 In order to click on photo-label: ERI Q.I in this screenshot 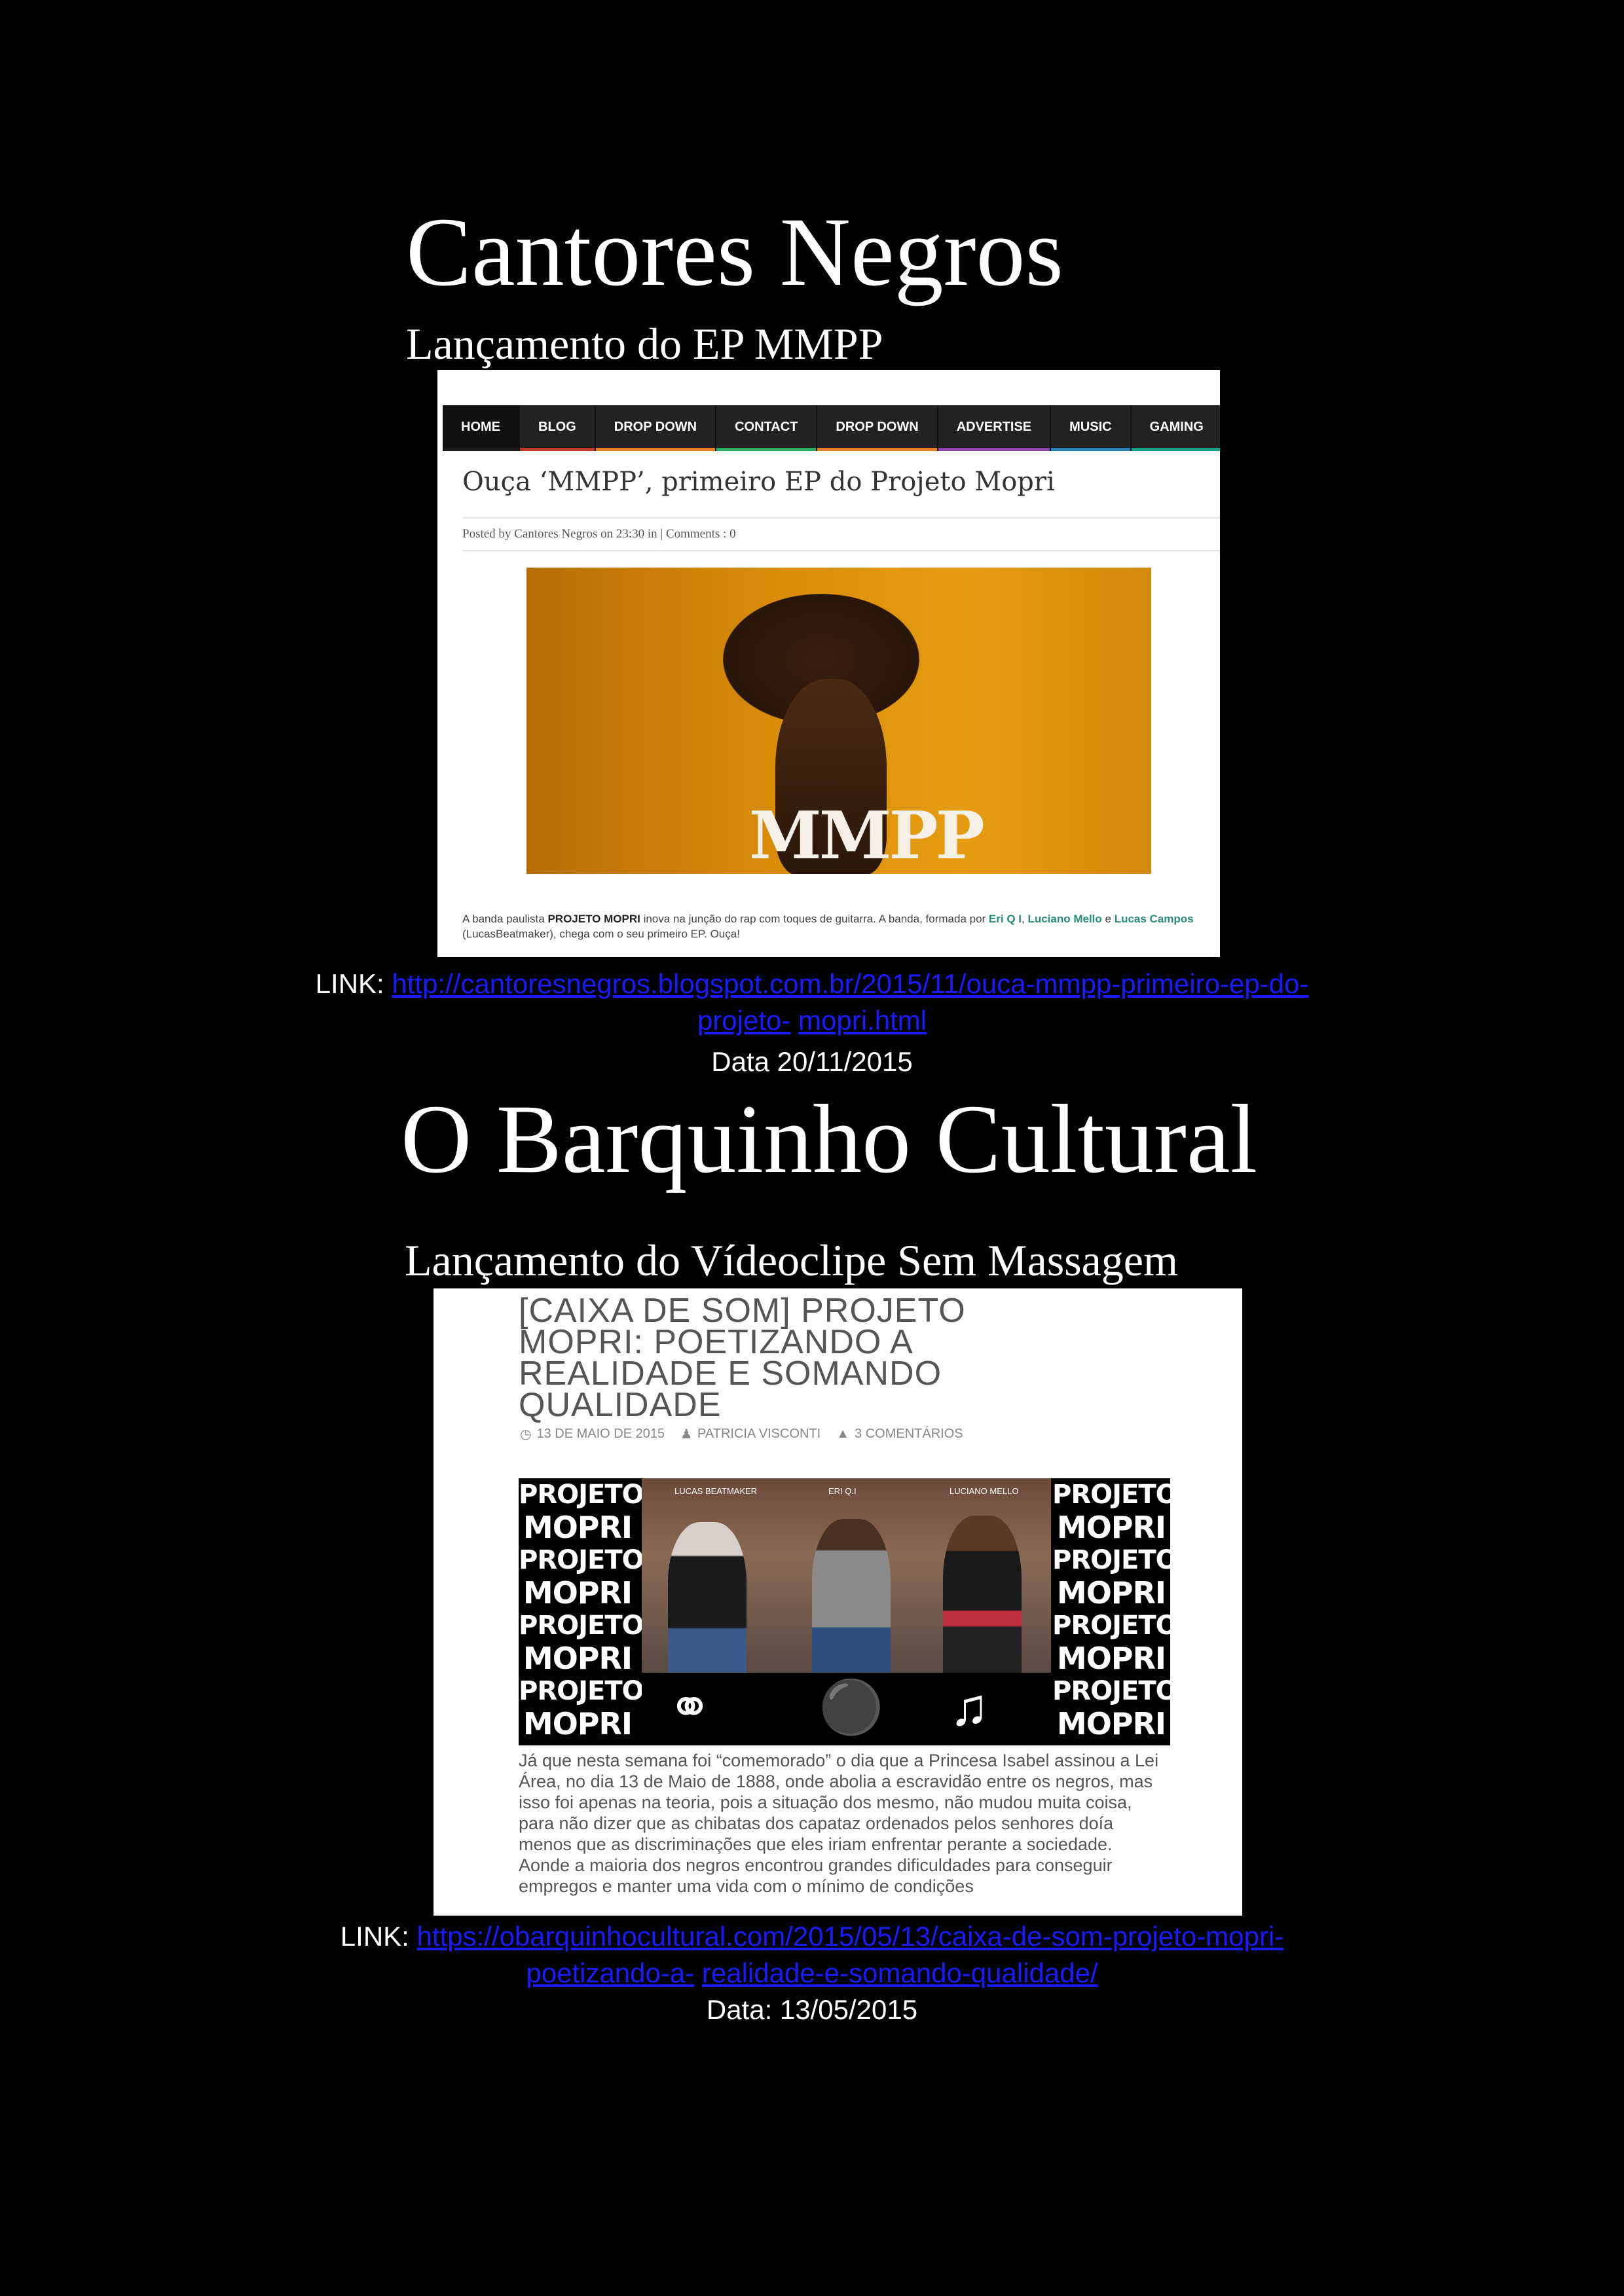, I will do `click(842, 1491)`.